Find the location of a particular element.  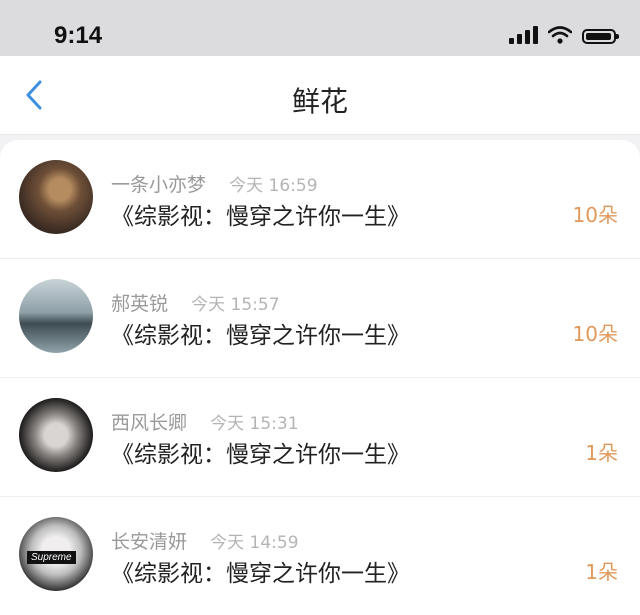

timestamp: 今天 15:57 is located at coordinates (235, 305).